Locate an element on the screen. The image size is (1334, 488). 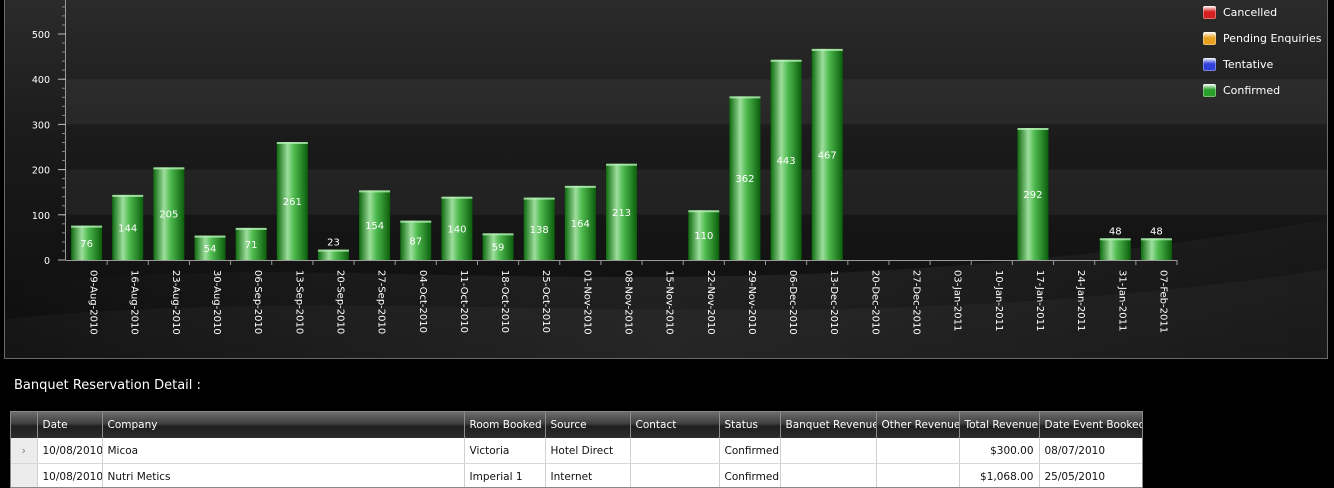
x-tick-label: 30-Aug-2010 is located at coordinates (216, 302).